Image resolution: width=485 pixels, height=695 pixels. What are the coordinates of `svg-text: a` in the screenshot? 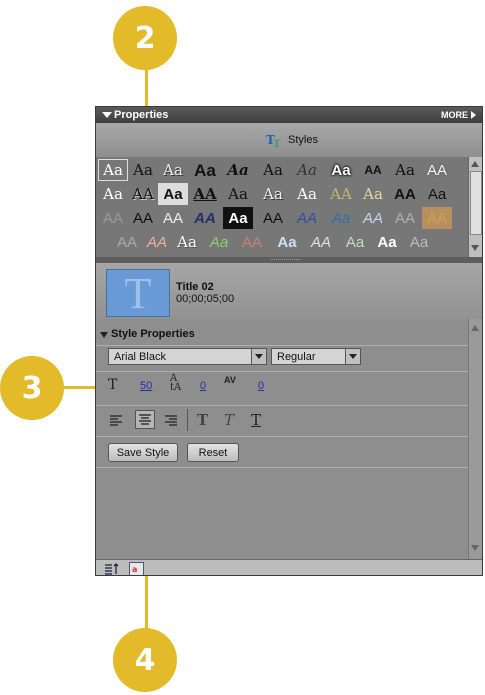 It's located at (134, 569).